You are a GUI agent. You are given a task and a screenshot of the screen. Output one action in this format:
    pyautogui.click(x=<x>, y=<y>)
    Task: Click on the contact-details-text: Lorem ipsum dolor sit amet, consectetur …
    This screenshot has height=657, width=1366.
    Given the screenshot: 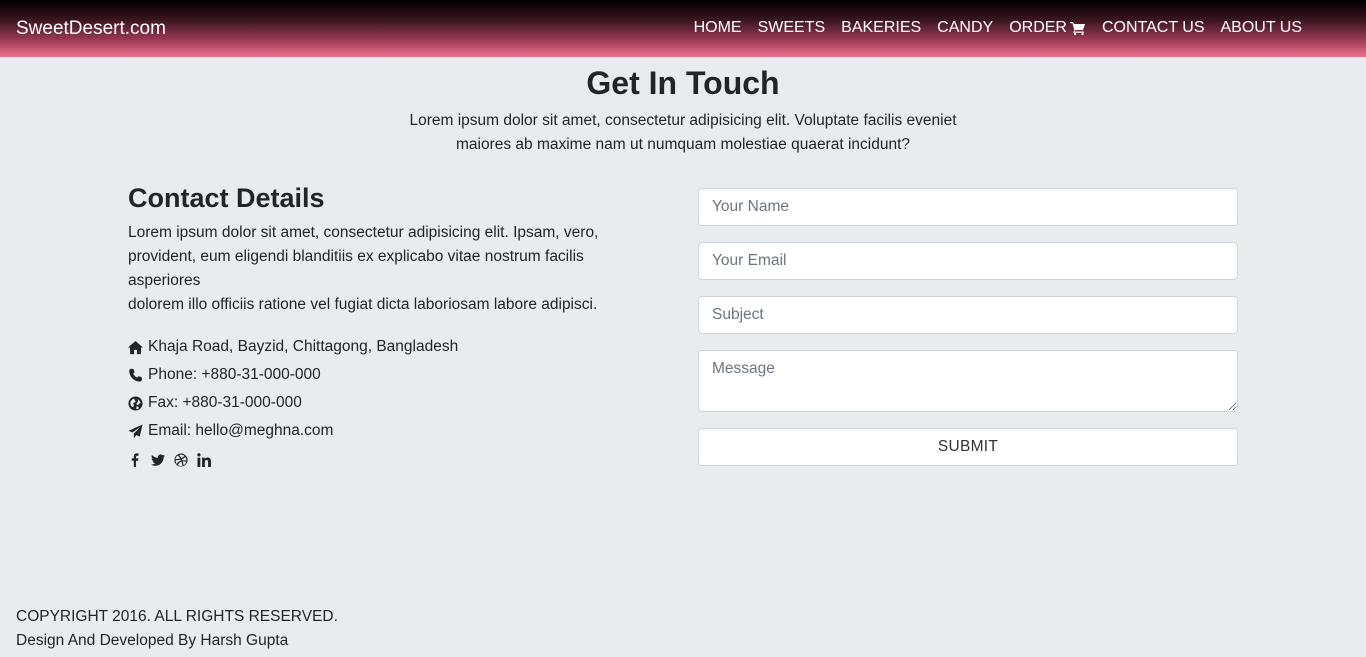 What is the action you would take?
    pyautogui.click(x=378, y=269)
    